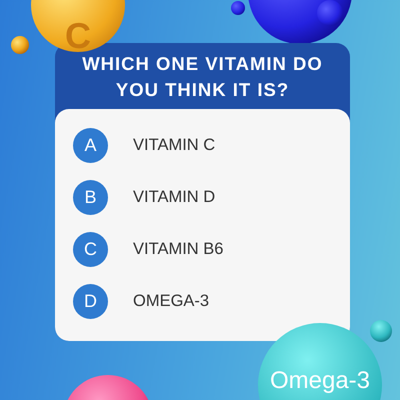  What do you see at coordinates (90, 249) in the screenshot?
I see `option-letter: C` at bounding box center [90, 249].